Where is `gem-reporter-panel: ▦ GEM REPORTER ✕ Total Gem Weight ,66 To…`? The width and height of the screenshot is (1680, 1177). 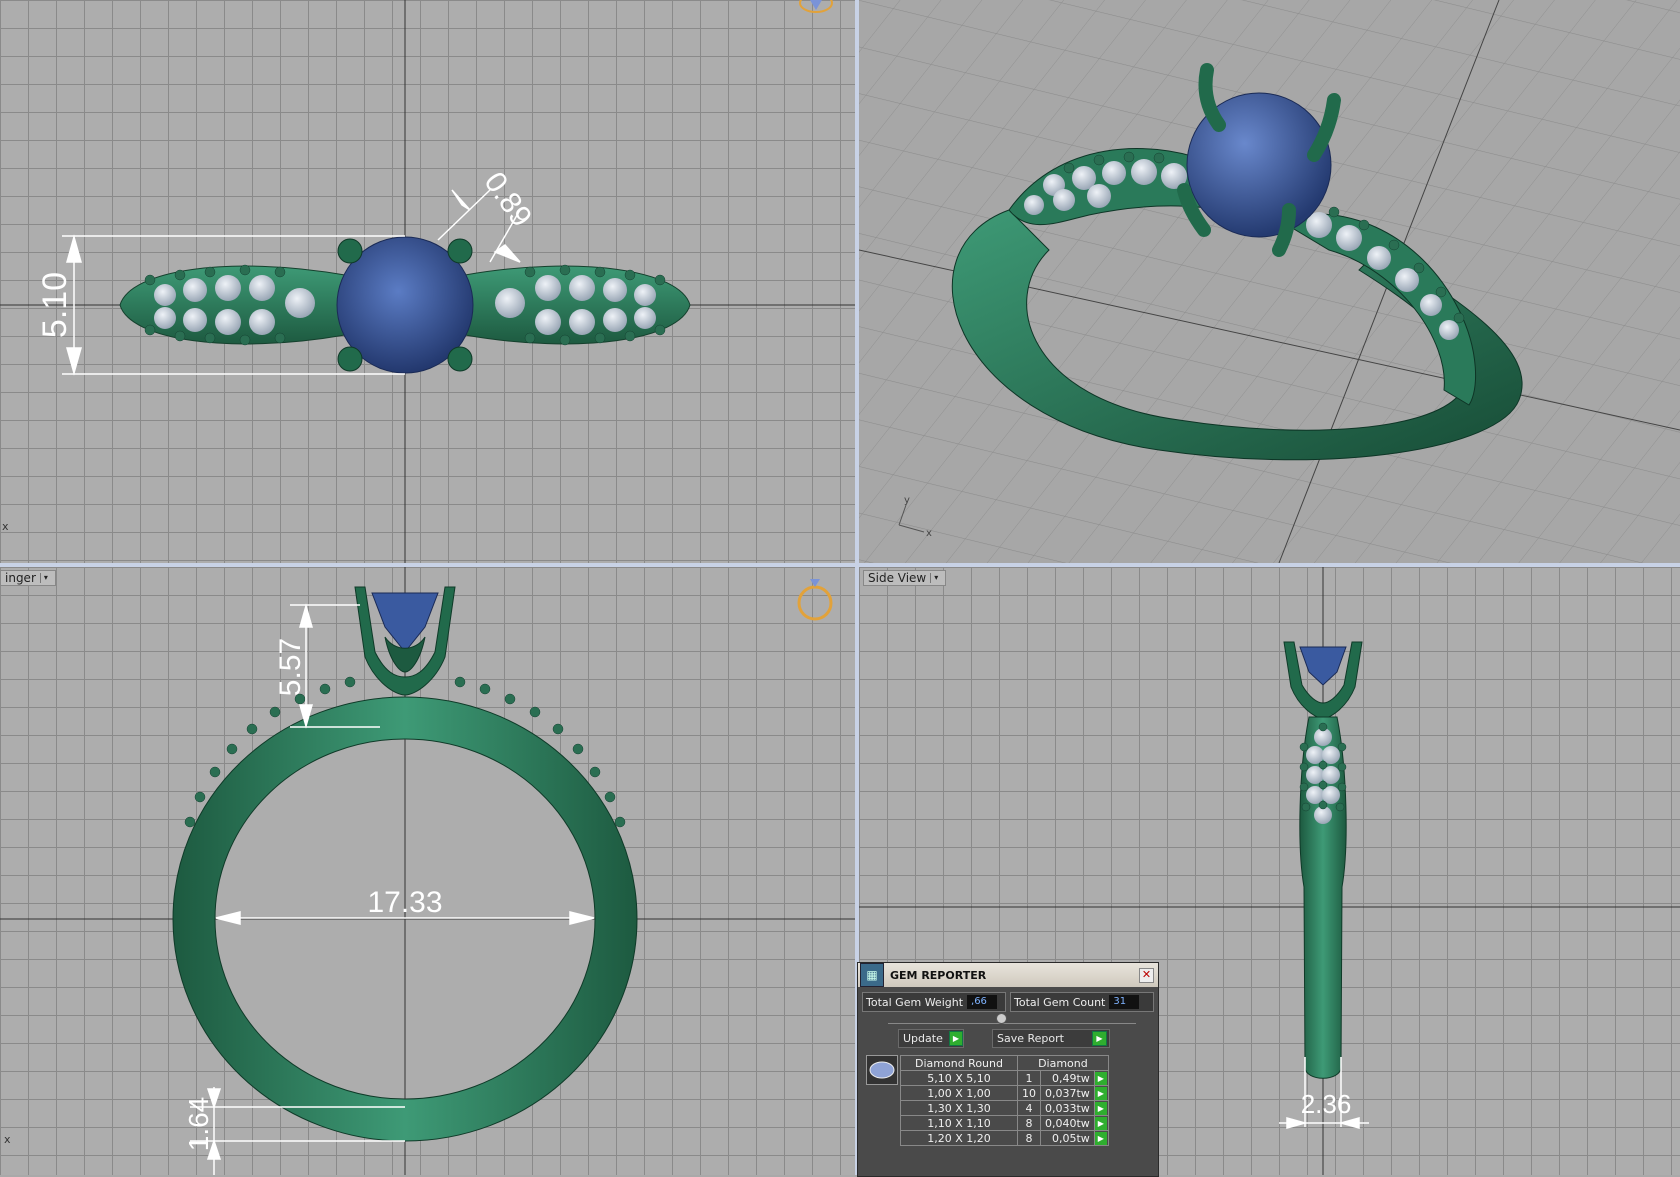 gem-reporter-panel: ▦ GEM REPORTER ✕ Total Gem Weight ,66 To… is located at coordinates (1008, 1069).